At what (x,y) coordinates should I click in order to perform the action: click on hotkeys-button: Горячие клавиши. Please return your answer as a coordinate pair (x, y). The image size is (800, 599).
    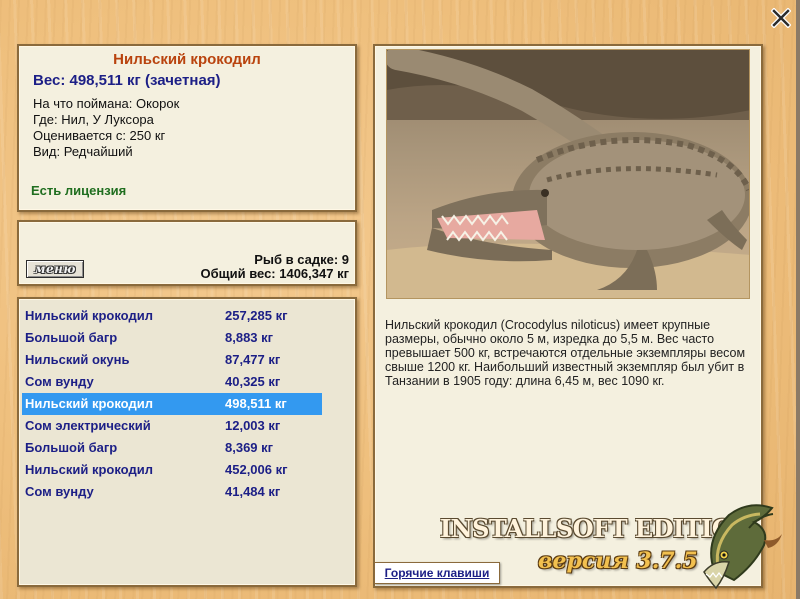
    Looking at the image, I should click on (437, 573).